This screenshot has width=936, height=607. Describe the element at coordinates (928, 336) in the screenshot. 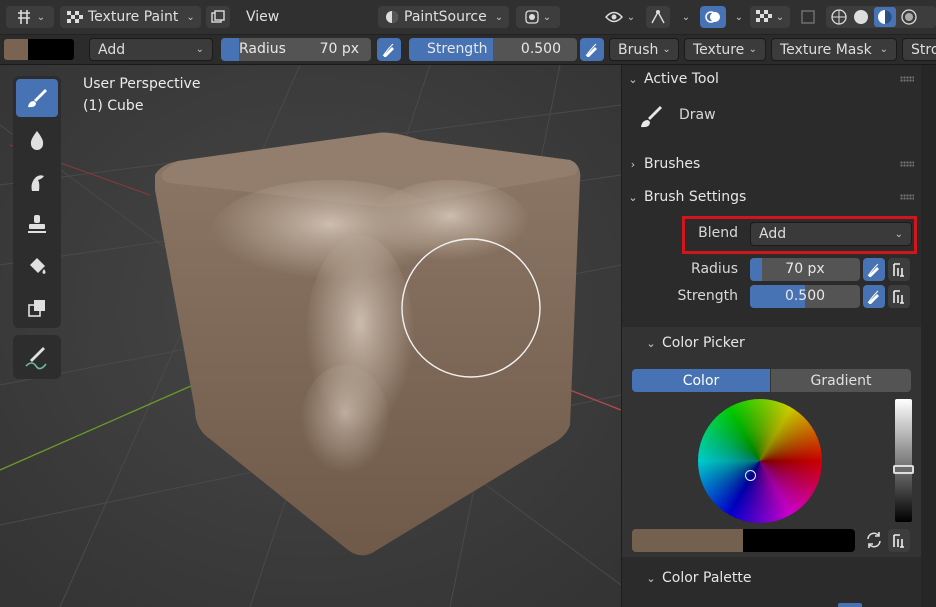

I see `panel-scroll-area` at that location.